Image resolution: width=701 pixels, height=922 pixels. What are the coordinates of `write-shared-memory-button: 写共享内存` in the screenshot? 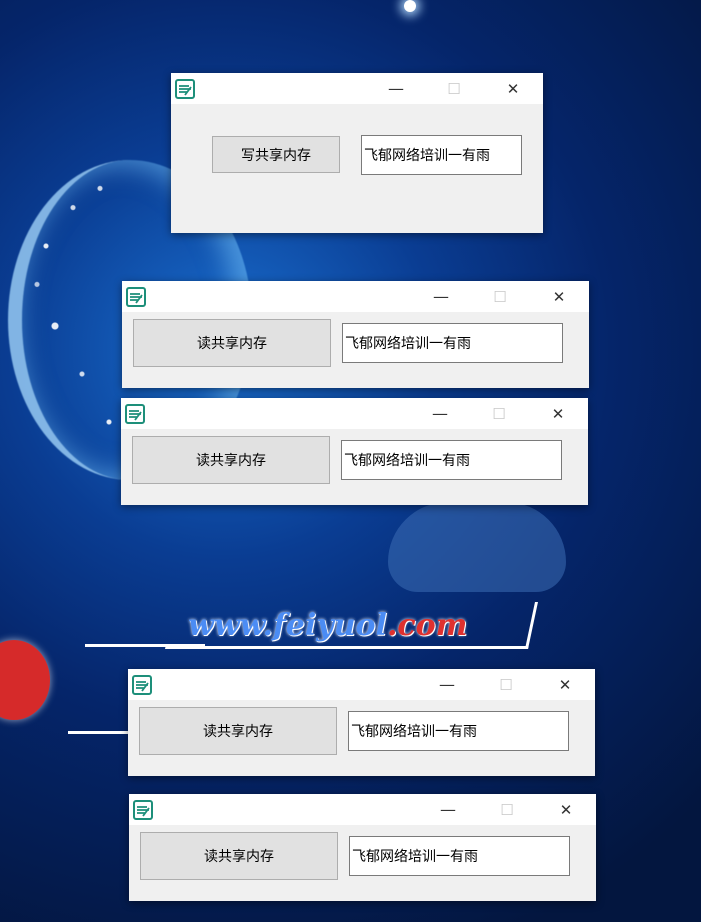 It's located at (276, 154).